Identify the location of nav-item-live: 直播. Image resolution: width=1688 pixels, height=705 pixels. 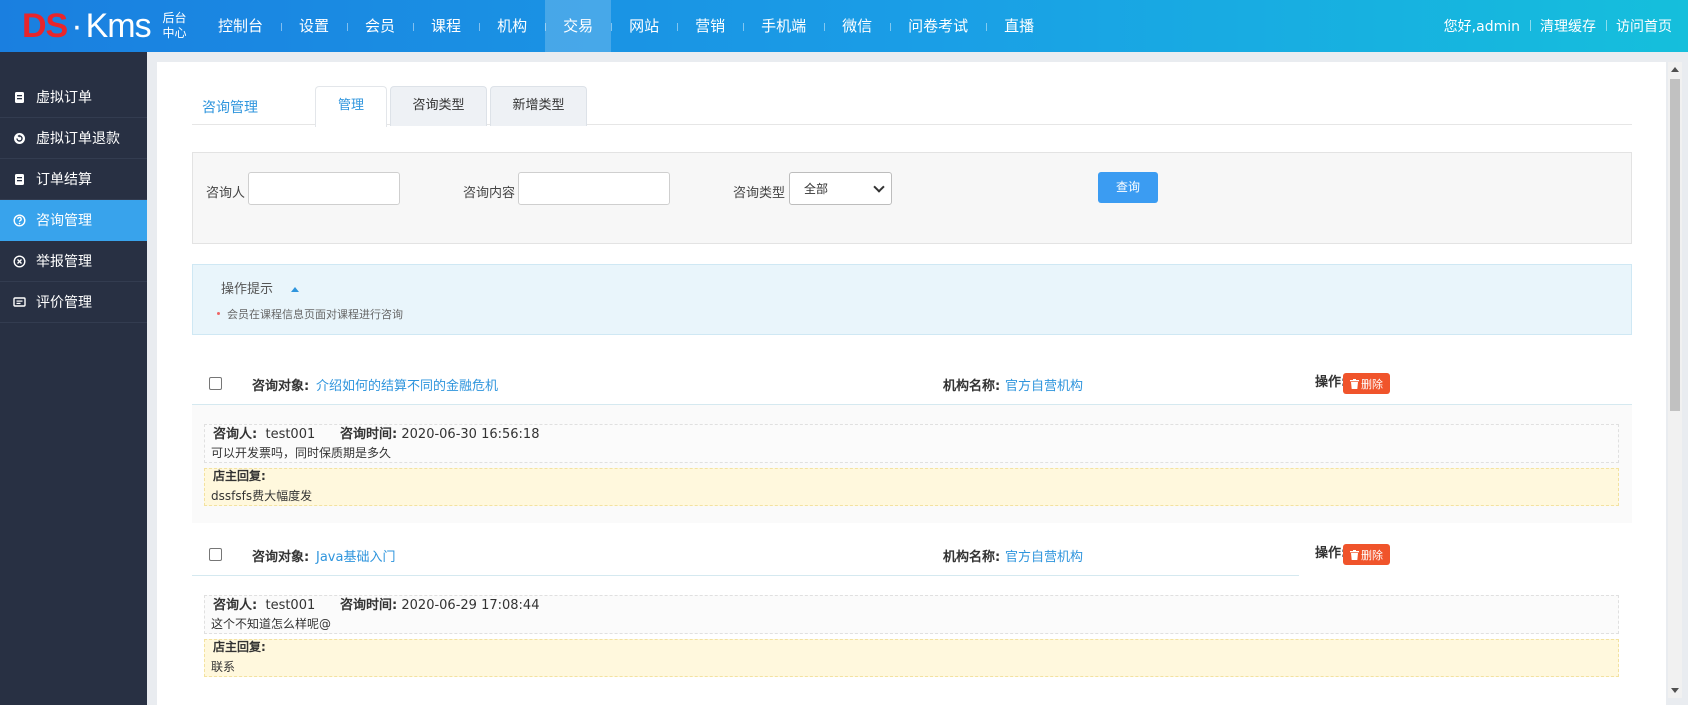
(1019, 26).